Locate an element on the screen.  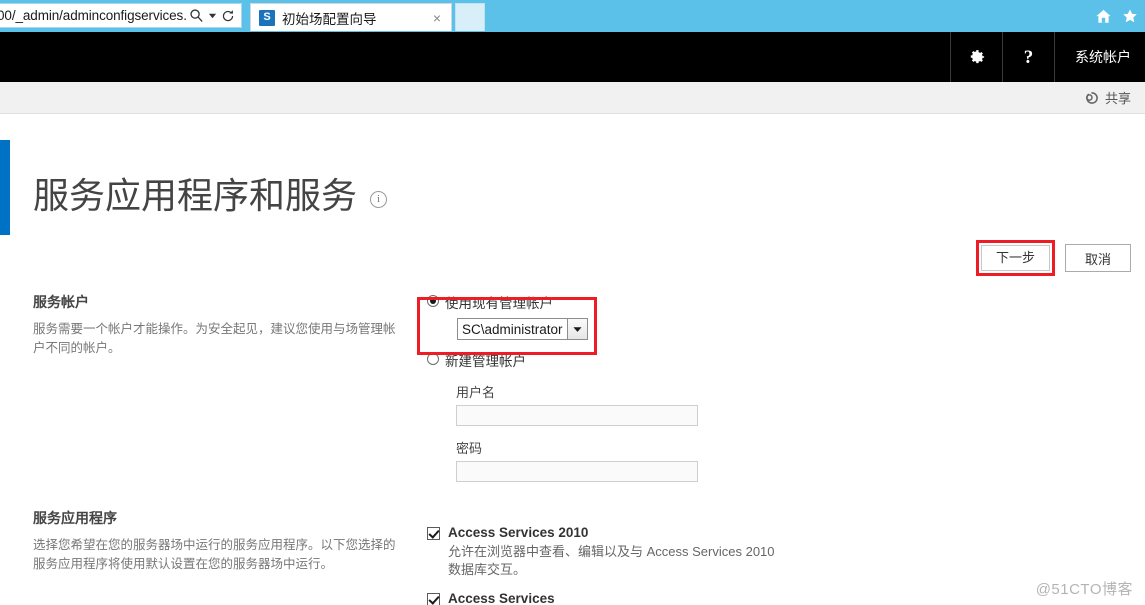
close-icon: × is located at coordinates (437, 18).